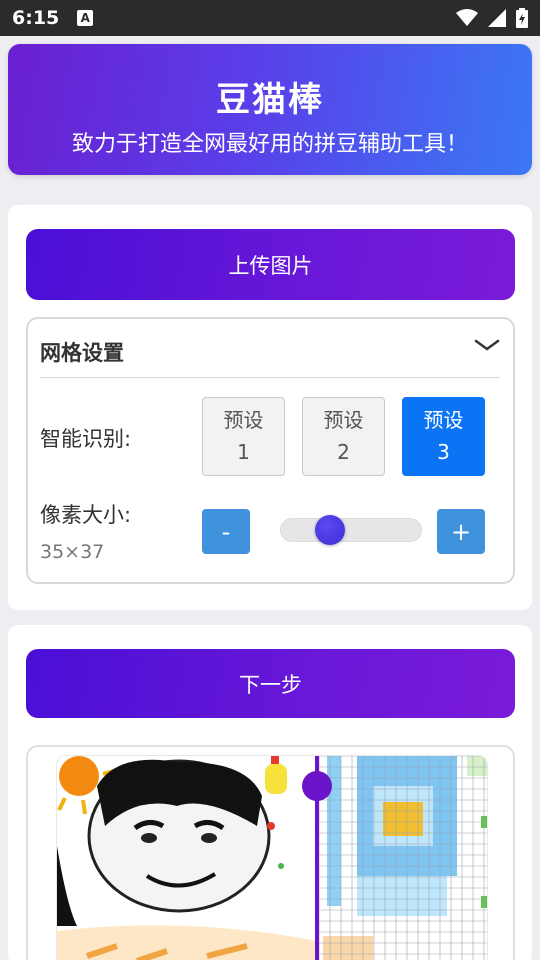  What do you see at coordinates (329, 530) in the screenshot?
I see `slider-knob` at bounding box center [329, 530].